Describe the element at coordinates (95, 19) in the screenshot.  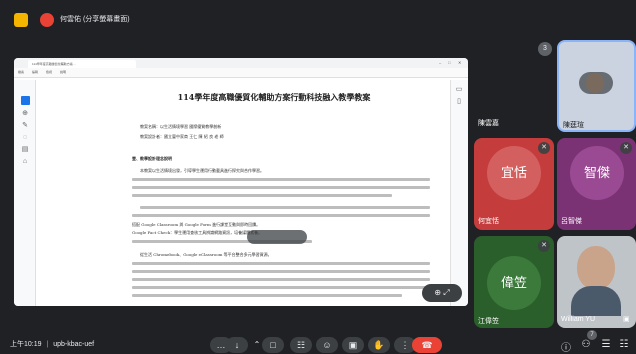
I see `presenter-label: 何雲佑 (分享螢幕畫面)` at that location.